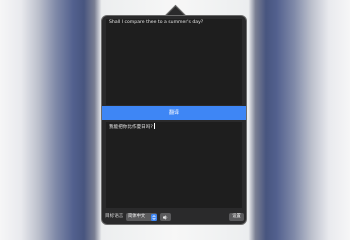 The width and height of the screenshot is (350, 240). What do you see at coordinates (156, 22) in the screenshot?
I see `source-text: Shall I compare thee to a summer's day?` at bounding box center [156, 22].